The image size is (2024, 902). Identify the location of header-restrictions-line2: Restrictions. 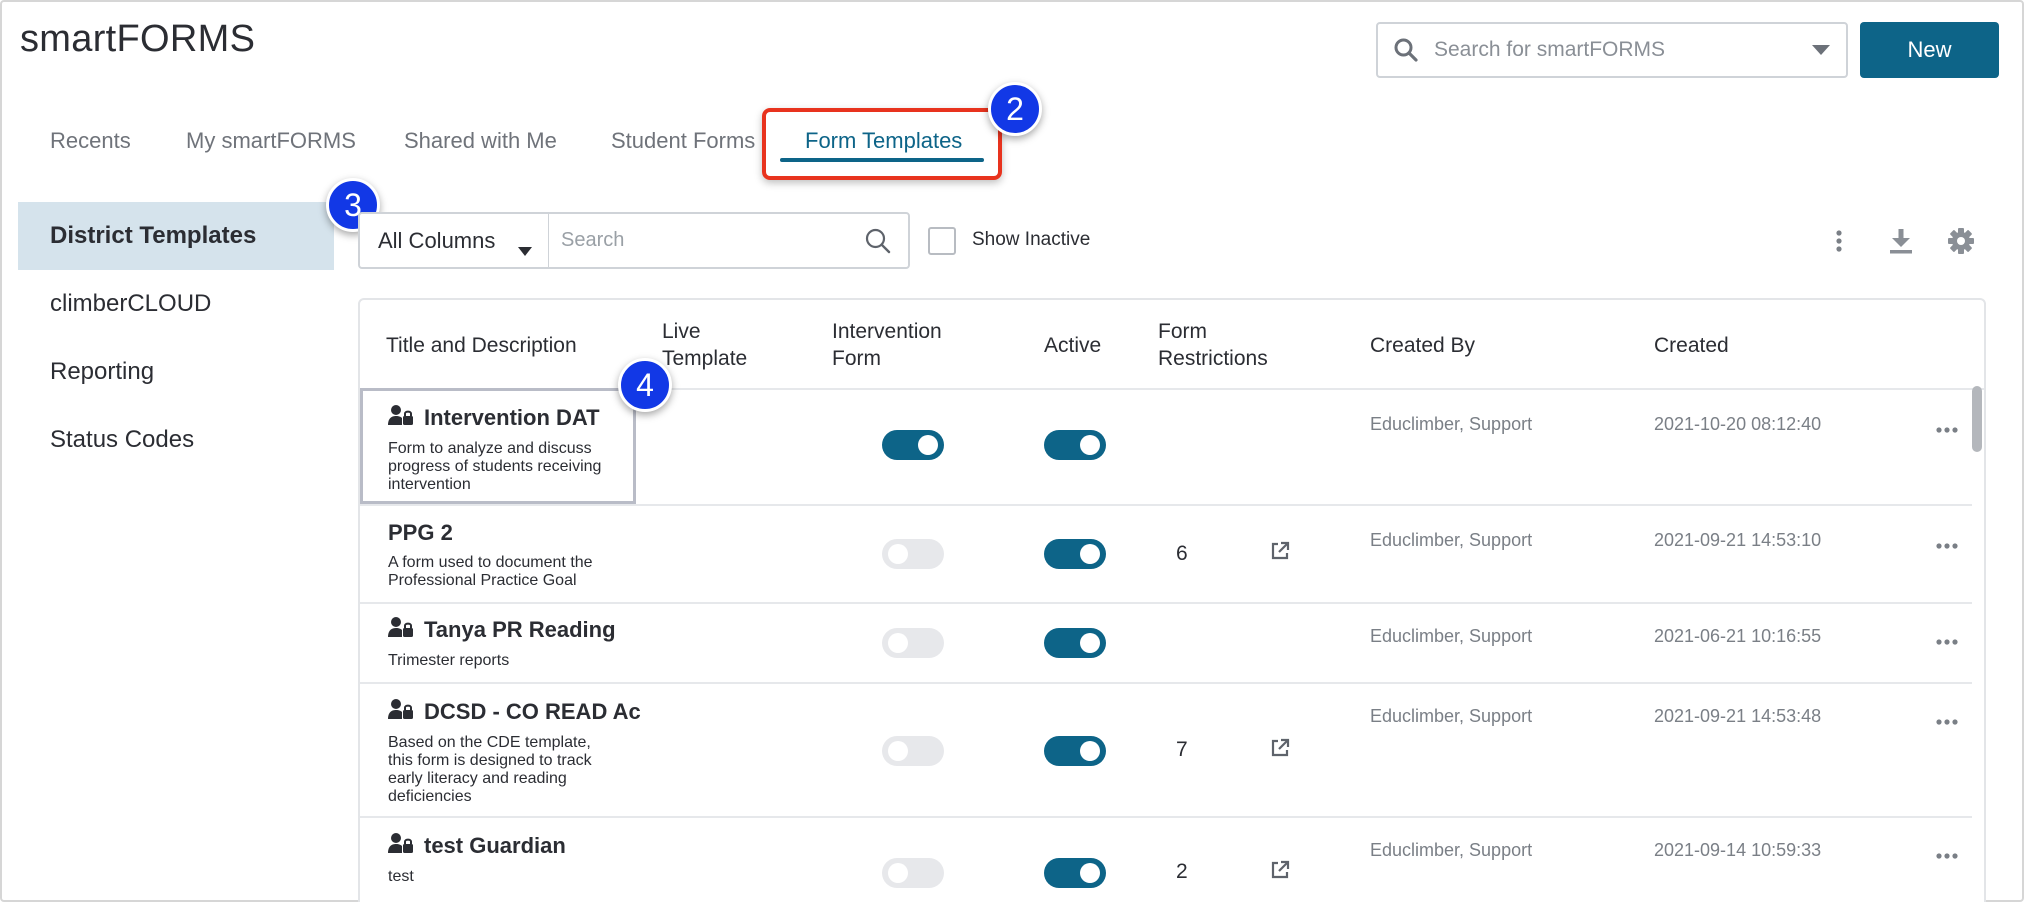
(1213, 358).